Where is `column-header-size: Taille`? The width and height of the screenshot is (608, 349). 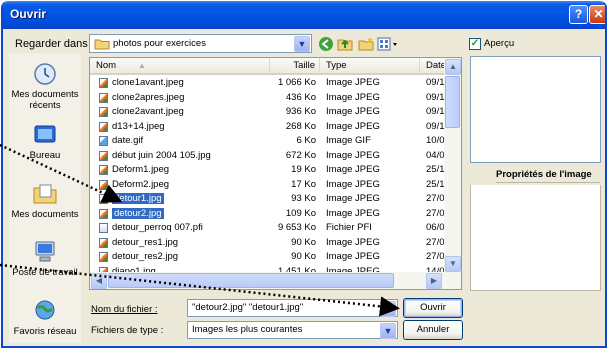
column-header-size: Taille is located at coordinates (295, 66).